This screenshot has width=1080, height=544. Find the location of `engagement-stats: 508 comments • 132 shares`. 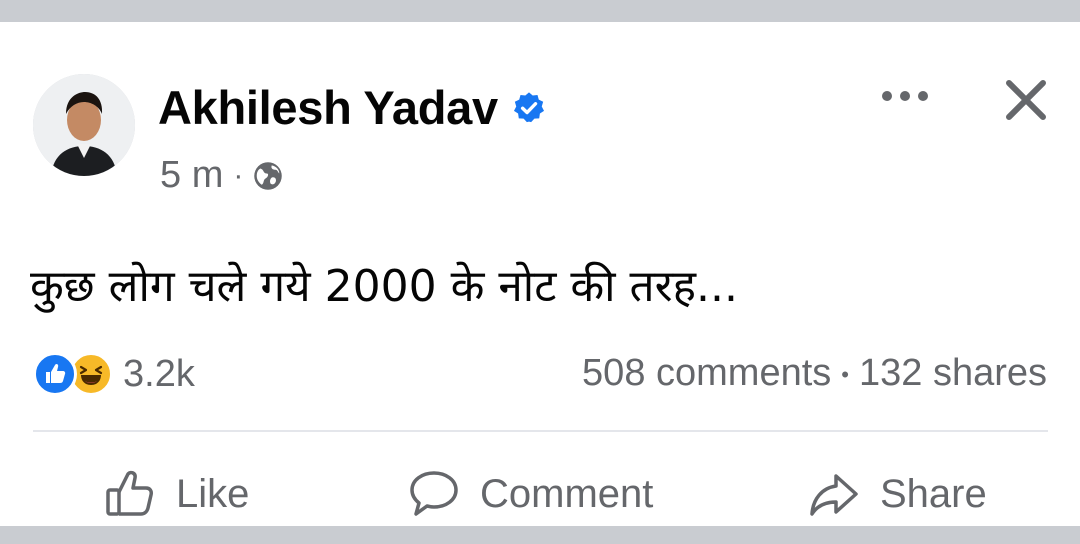

engagement-stats: 508 comments • 132 shares is located at coordinates (814, 373).